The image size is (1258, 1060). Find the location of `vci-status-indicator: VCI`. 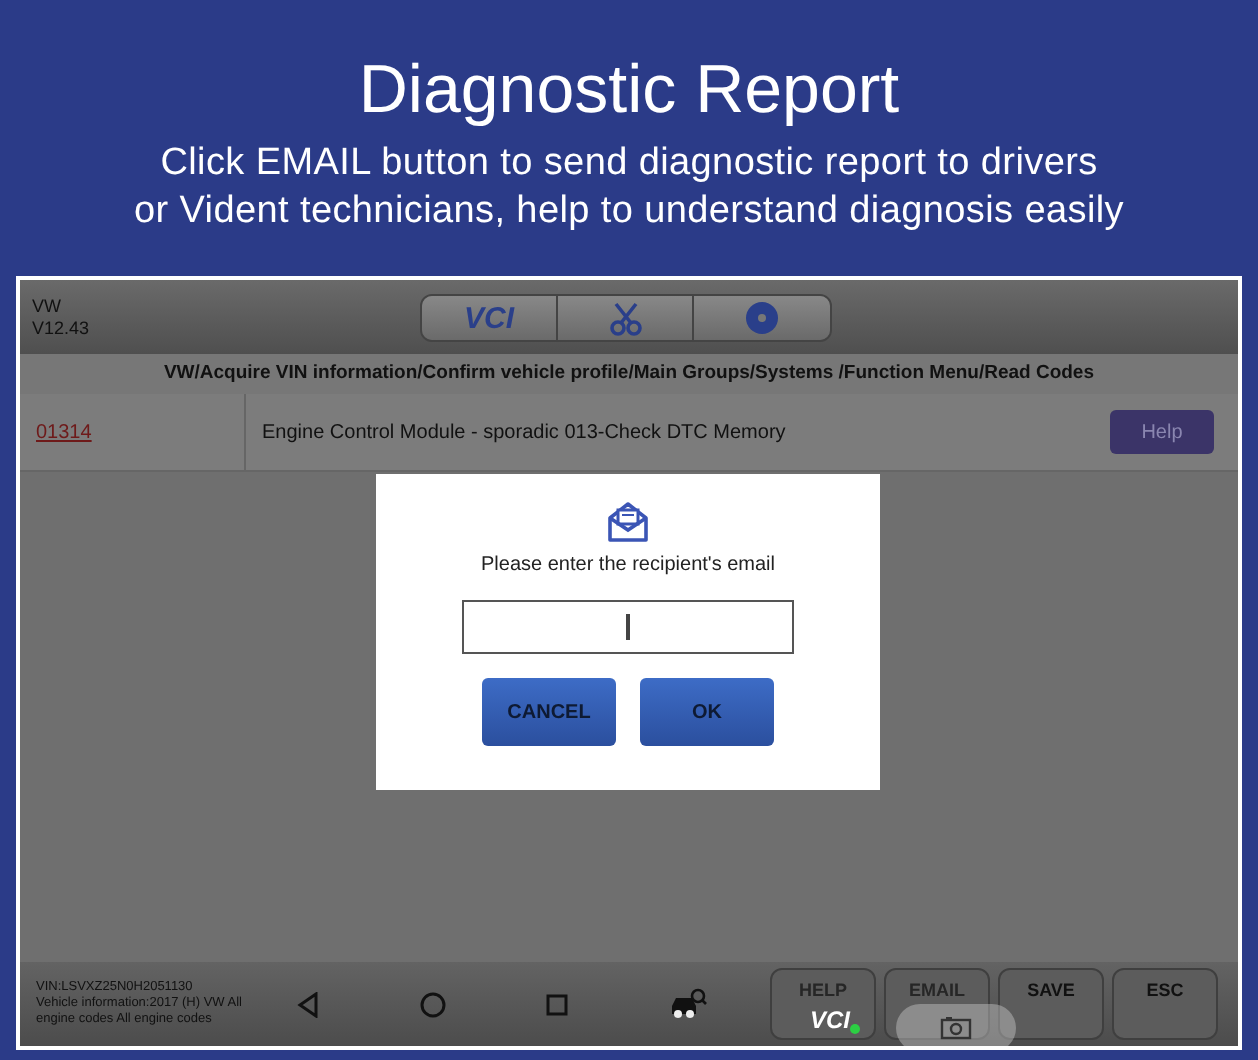

vci-status-indicator: VCI is located at coordinates (835, 1020).